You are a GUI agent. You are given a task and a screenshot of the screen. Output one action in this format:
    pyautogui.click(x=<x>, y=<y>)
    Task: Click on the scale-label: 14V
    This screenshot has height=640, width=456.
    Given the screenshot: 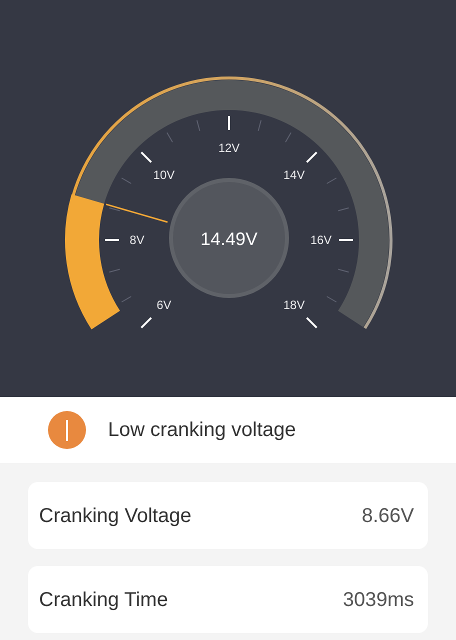 What is the action you would take?
    pyautogui.click(x=294, y=175)
    